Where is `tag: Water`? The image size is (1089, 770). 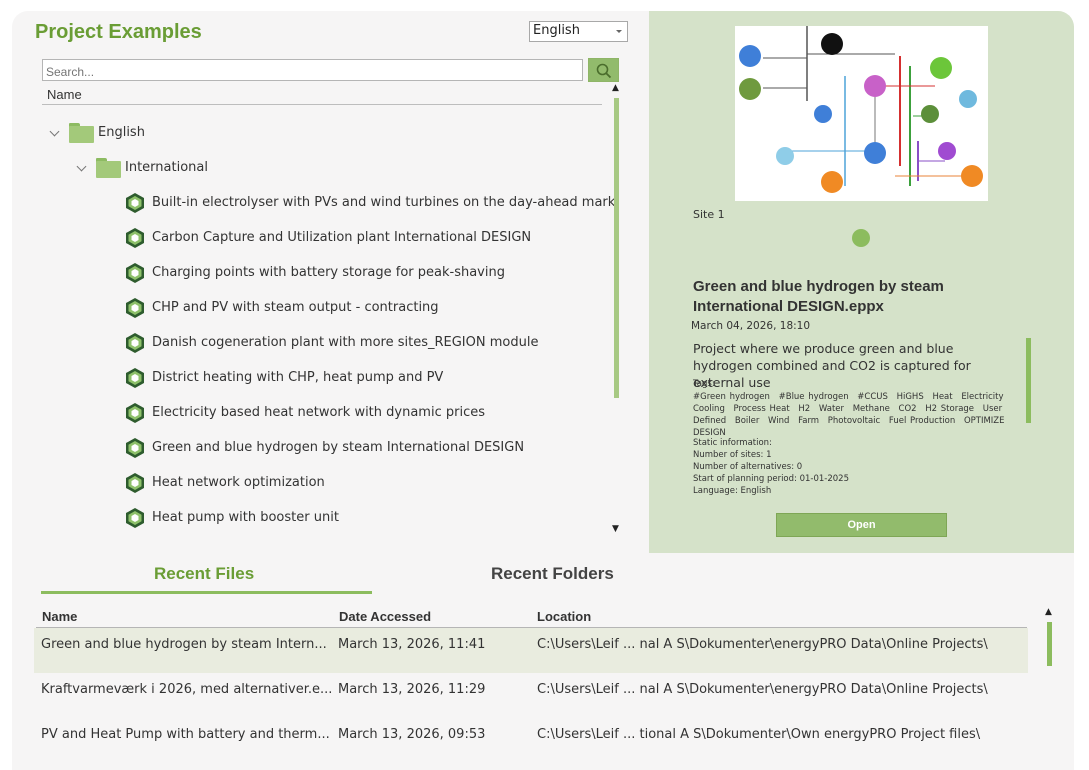 tag: Water is located at coordinates (831, 409).